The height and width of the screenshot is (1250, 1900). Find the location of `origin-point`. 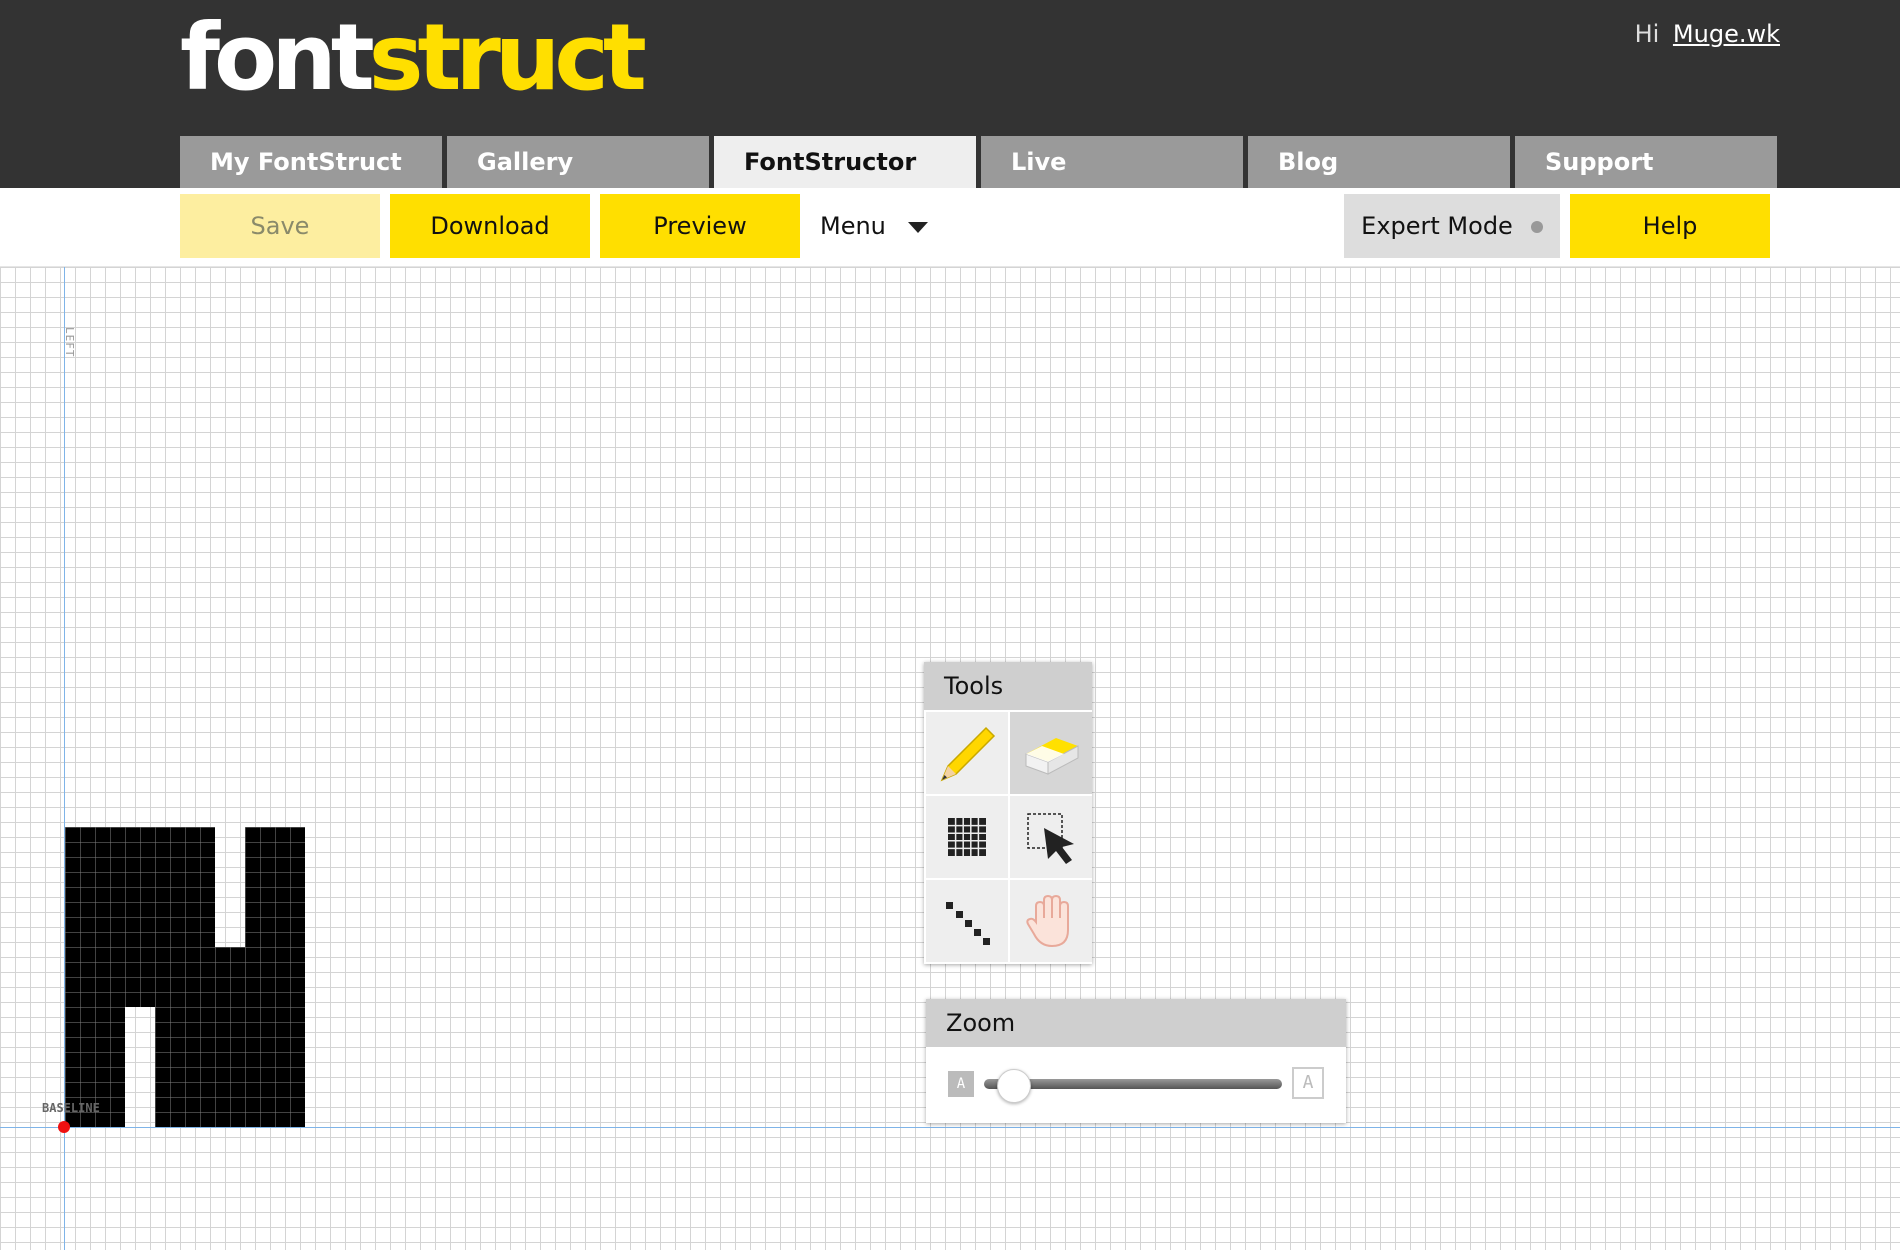

origin-point is located at coordinates (64, 1127).